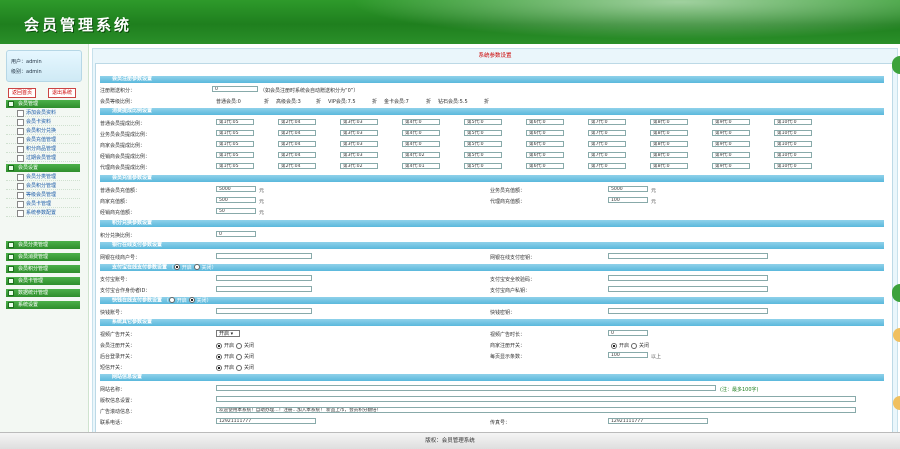 Image resolution: width=900 pixels, height=449 pixels. I want to click on alipay-account-input, so click(264, 278).